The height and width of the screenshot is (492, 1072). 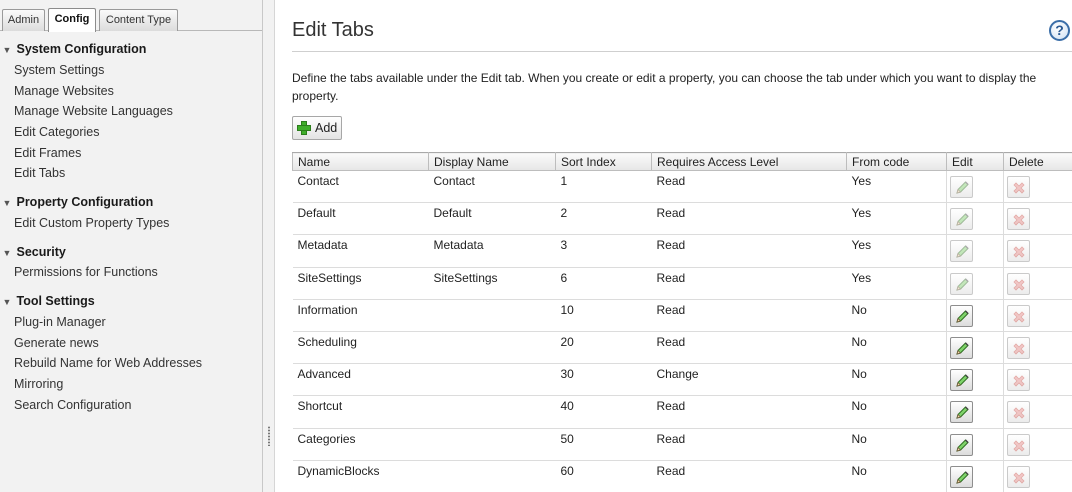 What do you see at coordinates (603, 476) in the screenshot?
I see `cell-sort-index: 60` at bounding box center [603, 476].